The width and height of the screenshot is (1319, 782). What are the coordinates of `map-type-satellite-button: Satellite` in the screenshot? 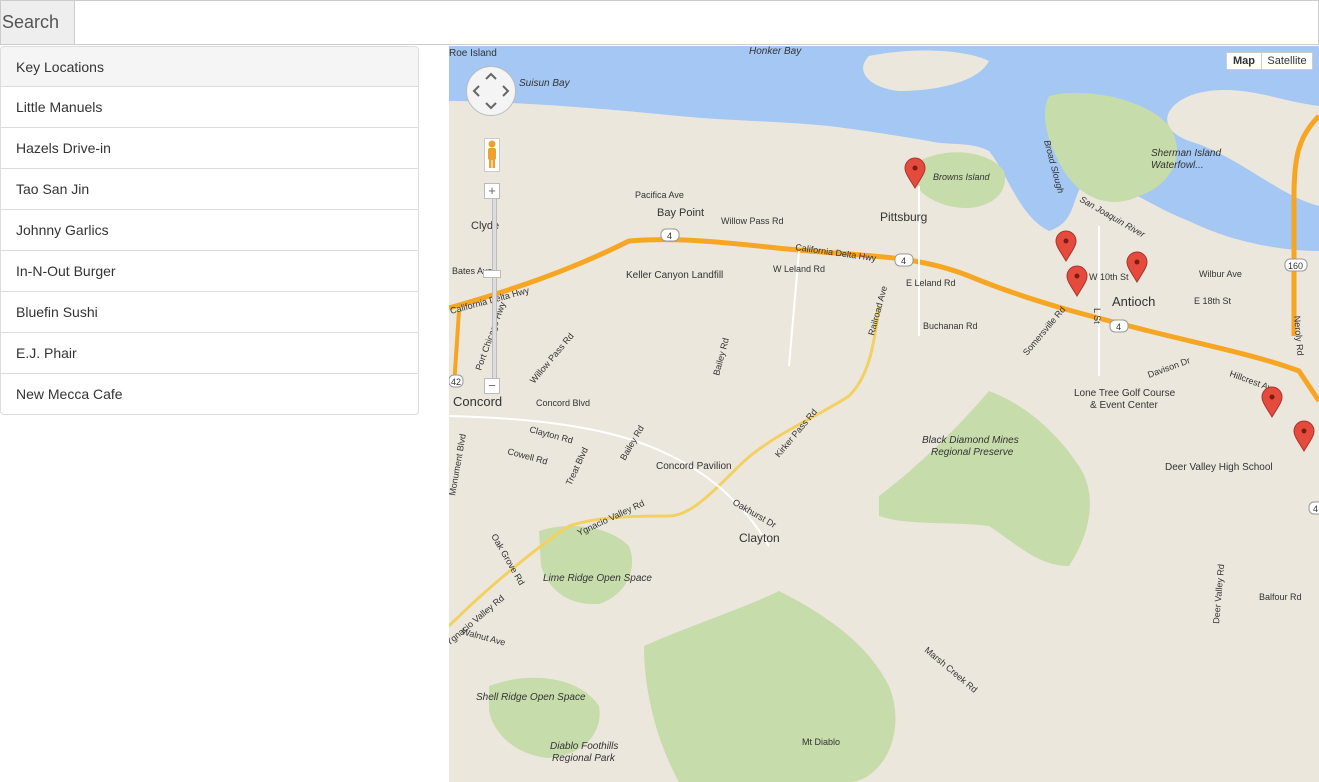 It's located at (1287, 61).